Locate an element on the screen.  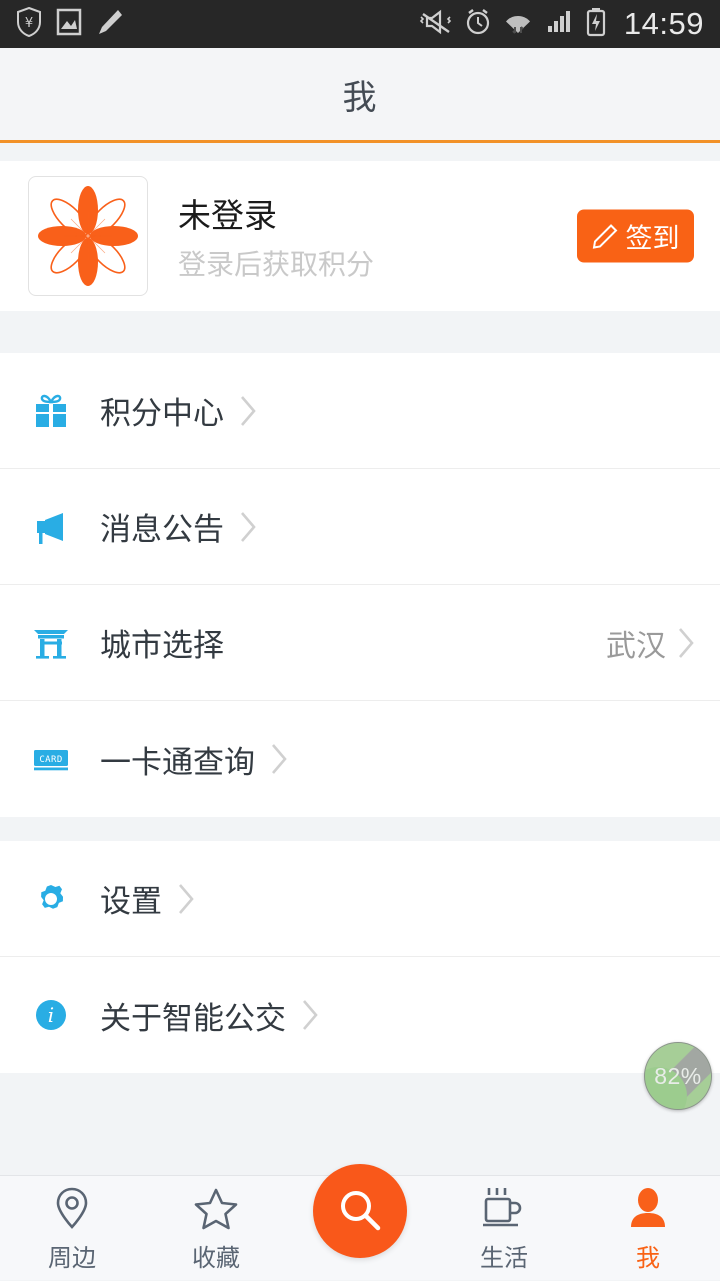
coffee-cup-icon is located at coordinates (502, 1206).